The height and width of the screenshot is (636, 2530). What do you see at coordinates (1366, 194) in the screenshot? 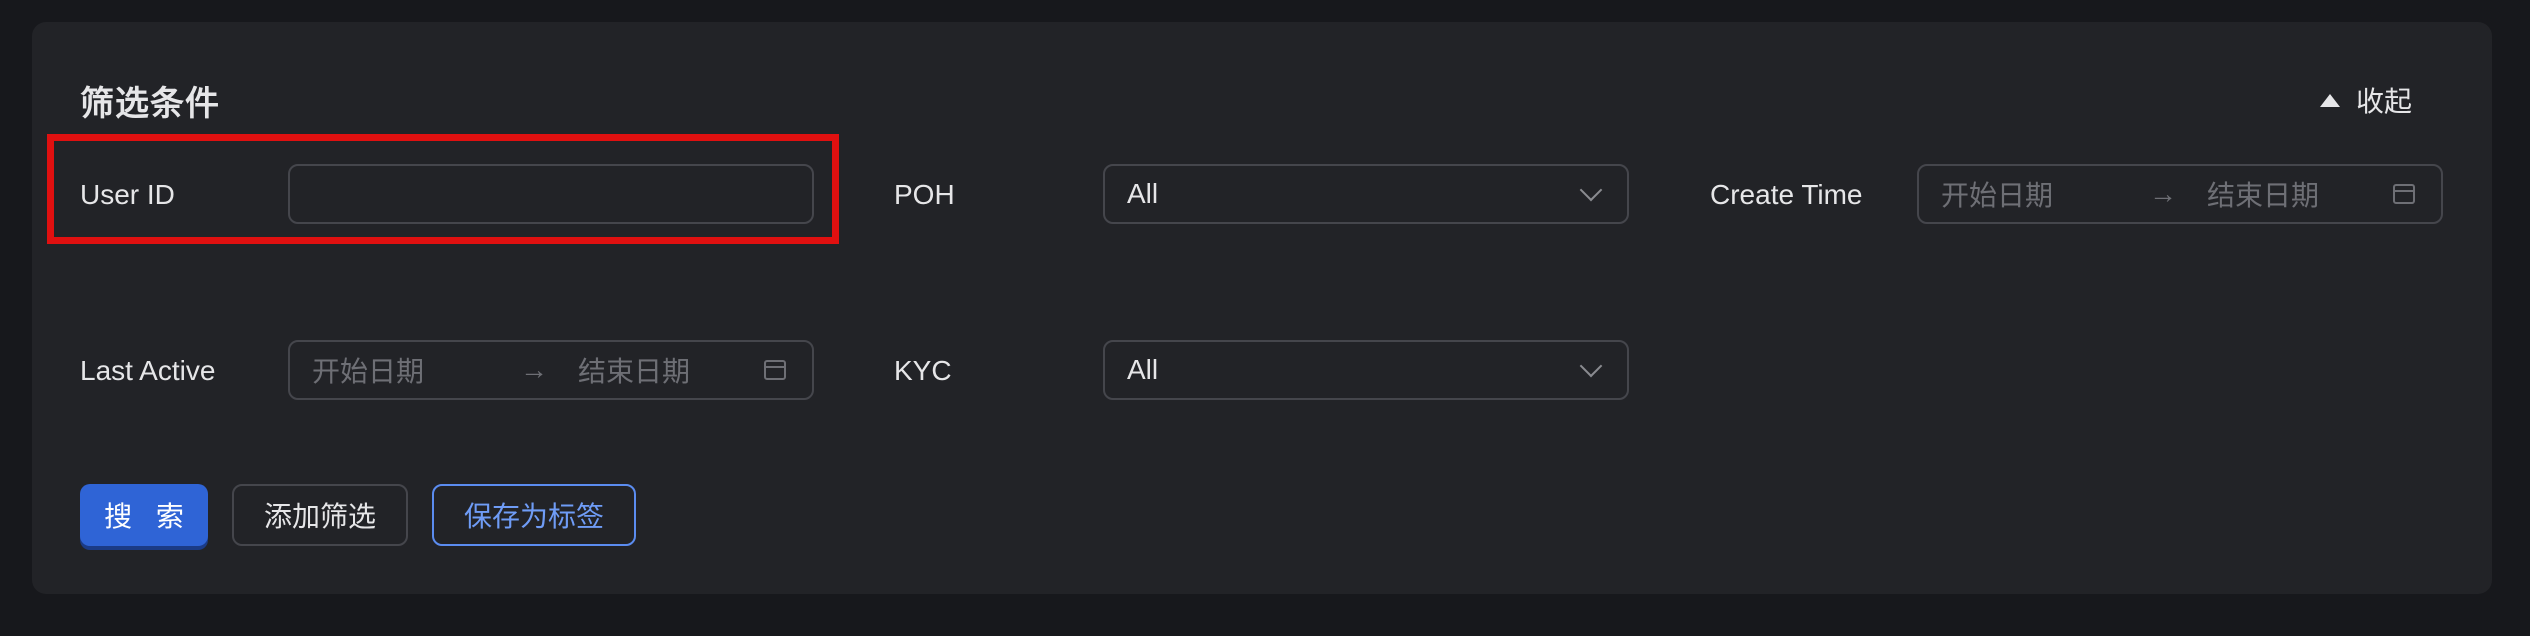
I see `poh-select: All` at bounding box center [1366, 194].